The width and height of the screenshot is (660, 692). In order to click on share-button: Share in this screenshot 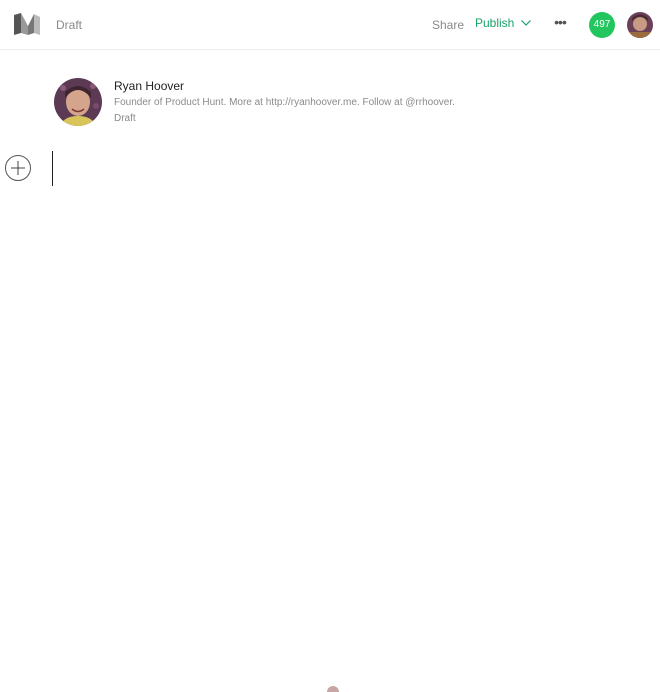, I will do `click(448, 25)`.